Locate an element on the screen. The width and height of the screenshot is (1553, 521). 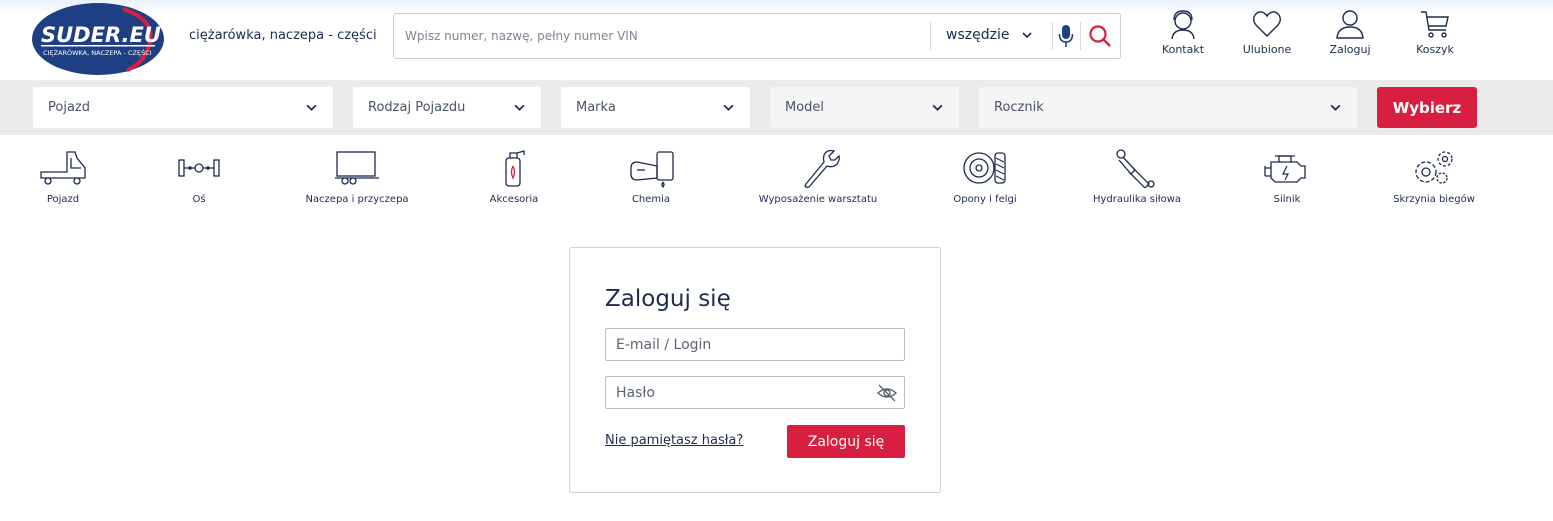
suder-logo: SUDER.EU CIĘŻARÓWKA, NACZEPA - CZĘŚCI is located at coordinates (98, 39).